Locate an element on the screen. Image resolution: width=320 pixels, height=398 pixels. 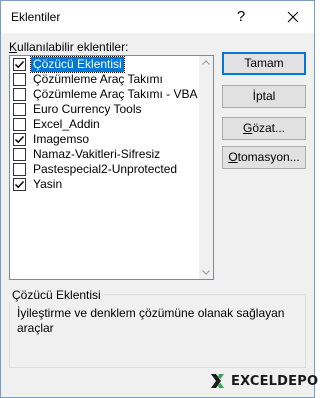
close-button is located at coordinates (293, 17).